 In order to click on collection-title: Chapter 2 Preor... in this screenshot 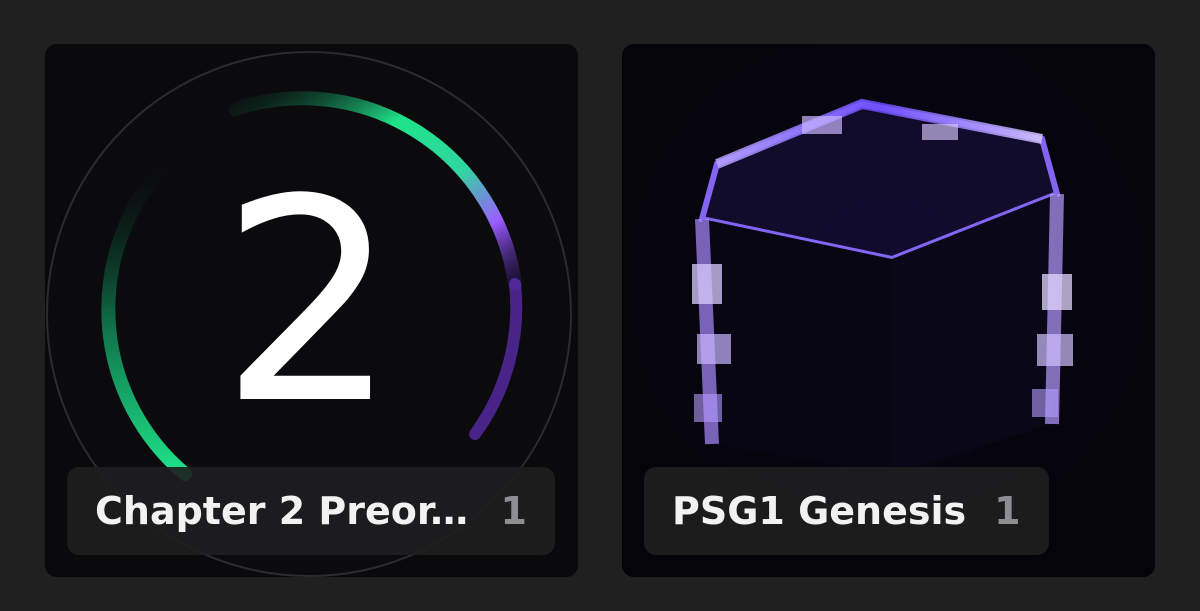, I will do `click(284, 511)`.